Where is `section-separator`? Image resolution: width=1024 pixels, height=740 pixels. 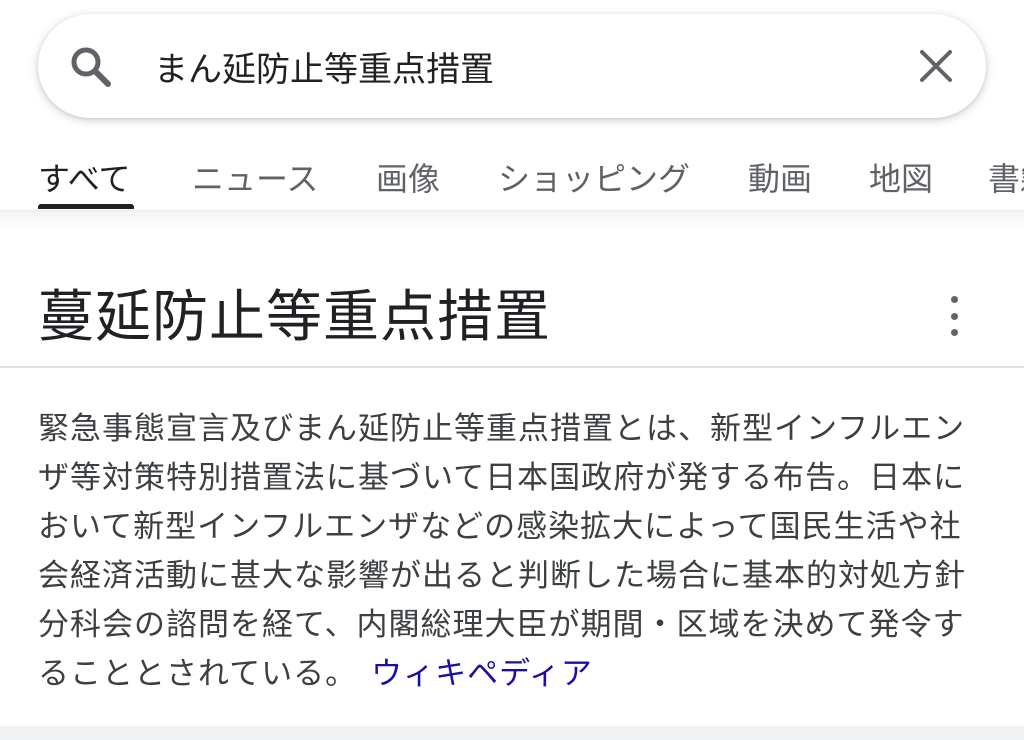 section-separator is located at coordinates (512, 733).